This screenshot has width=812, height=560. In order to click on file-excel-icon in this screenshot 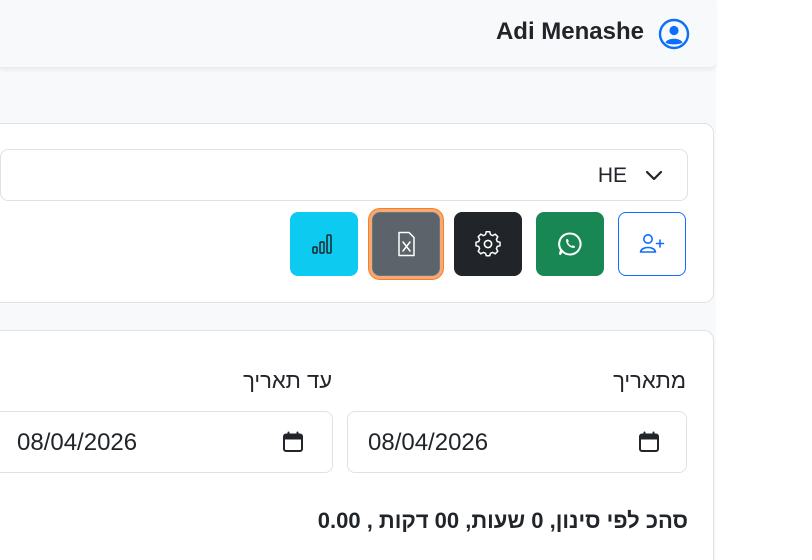, I will do `click(406, 244)`.